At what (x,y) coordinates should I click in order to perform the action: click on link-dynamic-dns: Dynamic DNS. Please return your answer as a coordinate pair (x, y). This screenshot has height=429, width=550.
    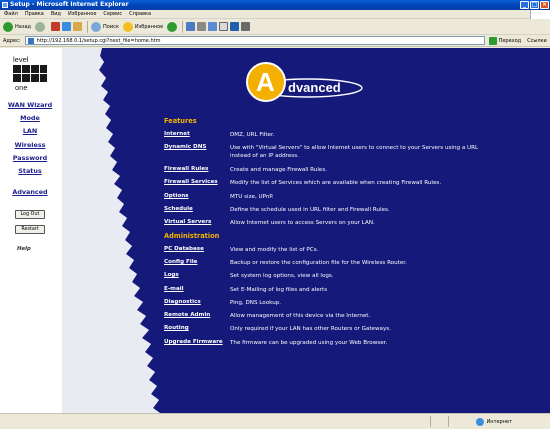
    Looking at the image, I should click on (185, 147).